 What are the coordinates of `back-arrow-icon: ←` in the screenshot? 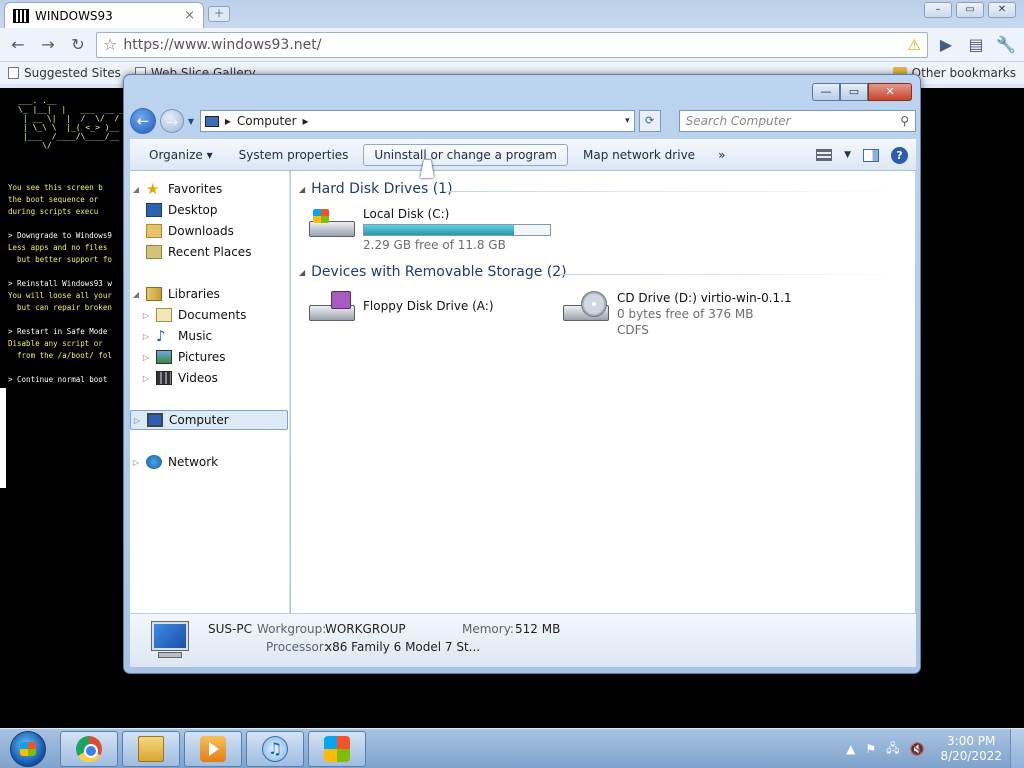 It's located at (18, 45).